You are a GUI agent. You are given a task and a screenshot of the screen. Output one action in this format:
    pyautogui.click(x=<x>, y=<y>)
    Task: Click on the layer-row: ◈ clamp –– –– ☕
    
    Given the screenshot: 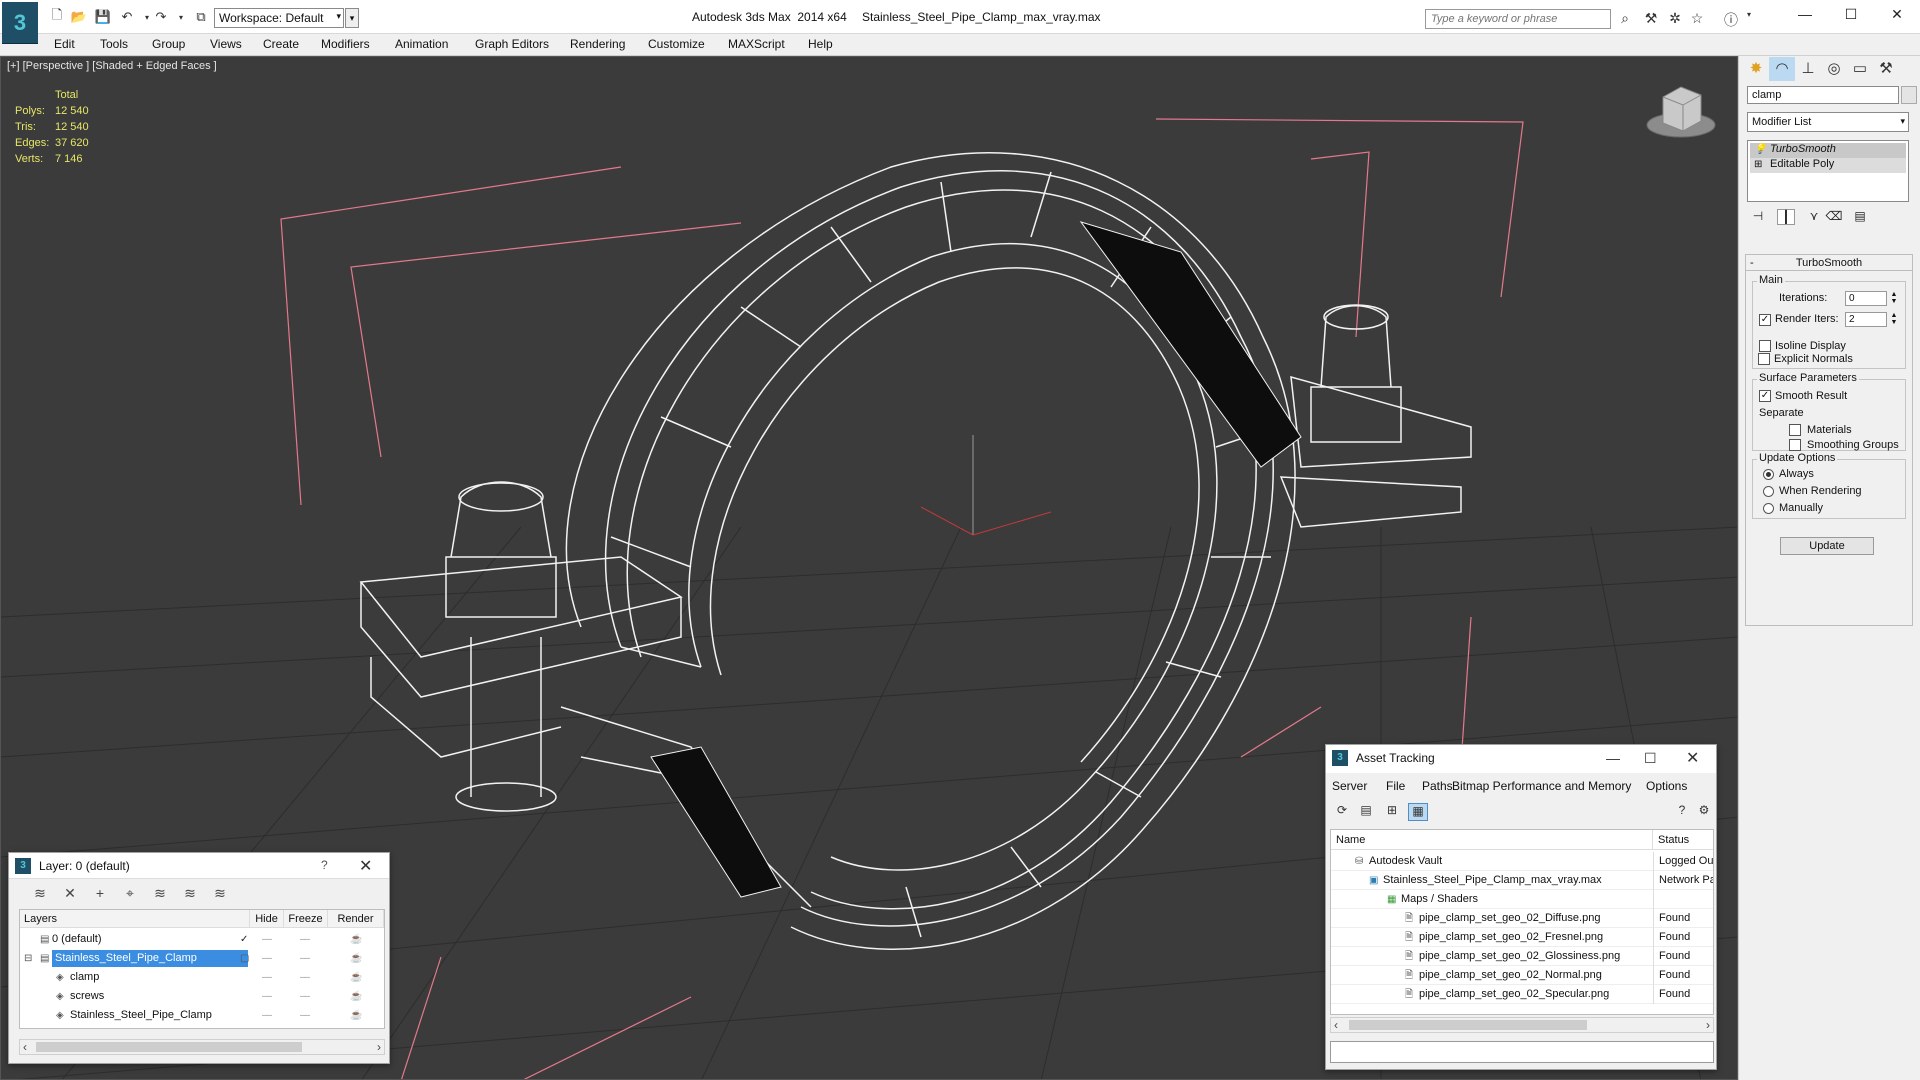 What is the action you would take?
    pyautogui.click(x=202, y=977)
    